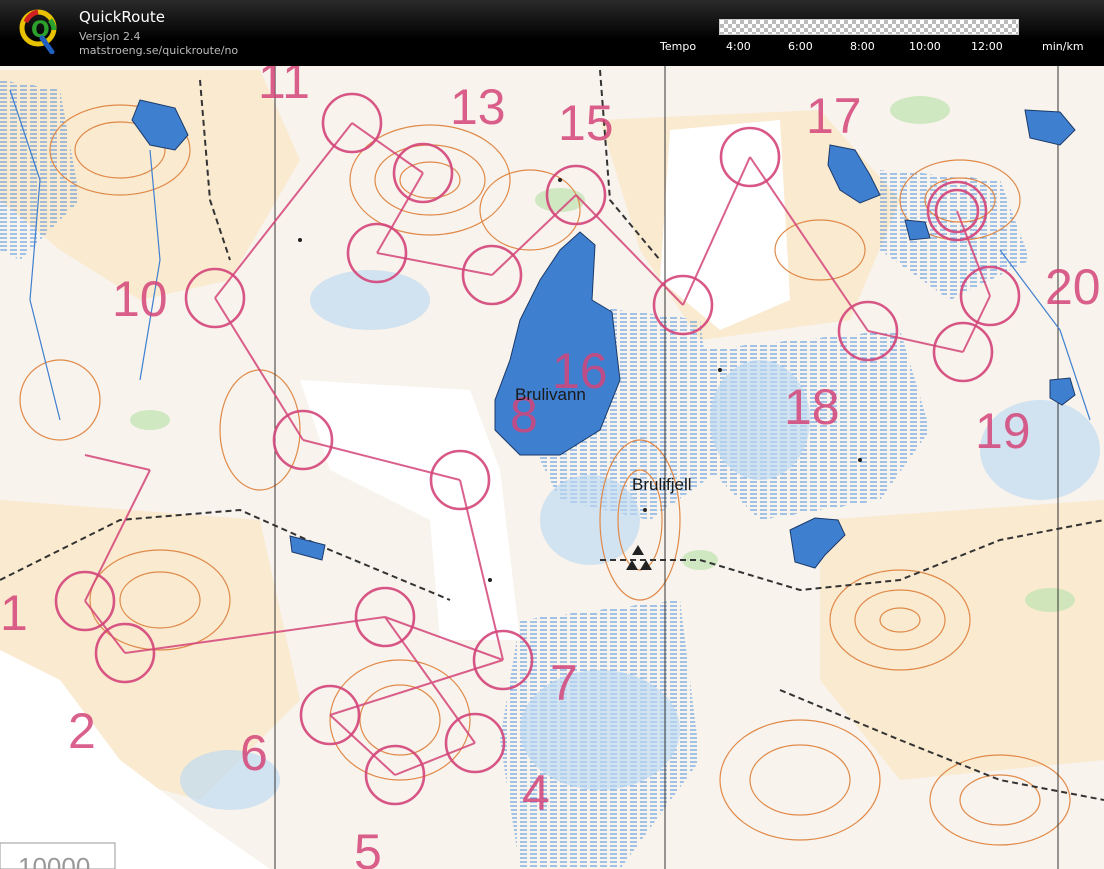 The image size is (1104, 869). What do you see at coordinates (1073, 287) in the screenshot?
I see `control-number: 20` at bounding box center [1073, 287].